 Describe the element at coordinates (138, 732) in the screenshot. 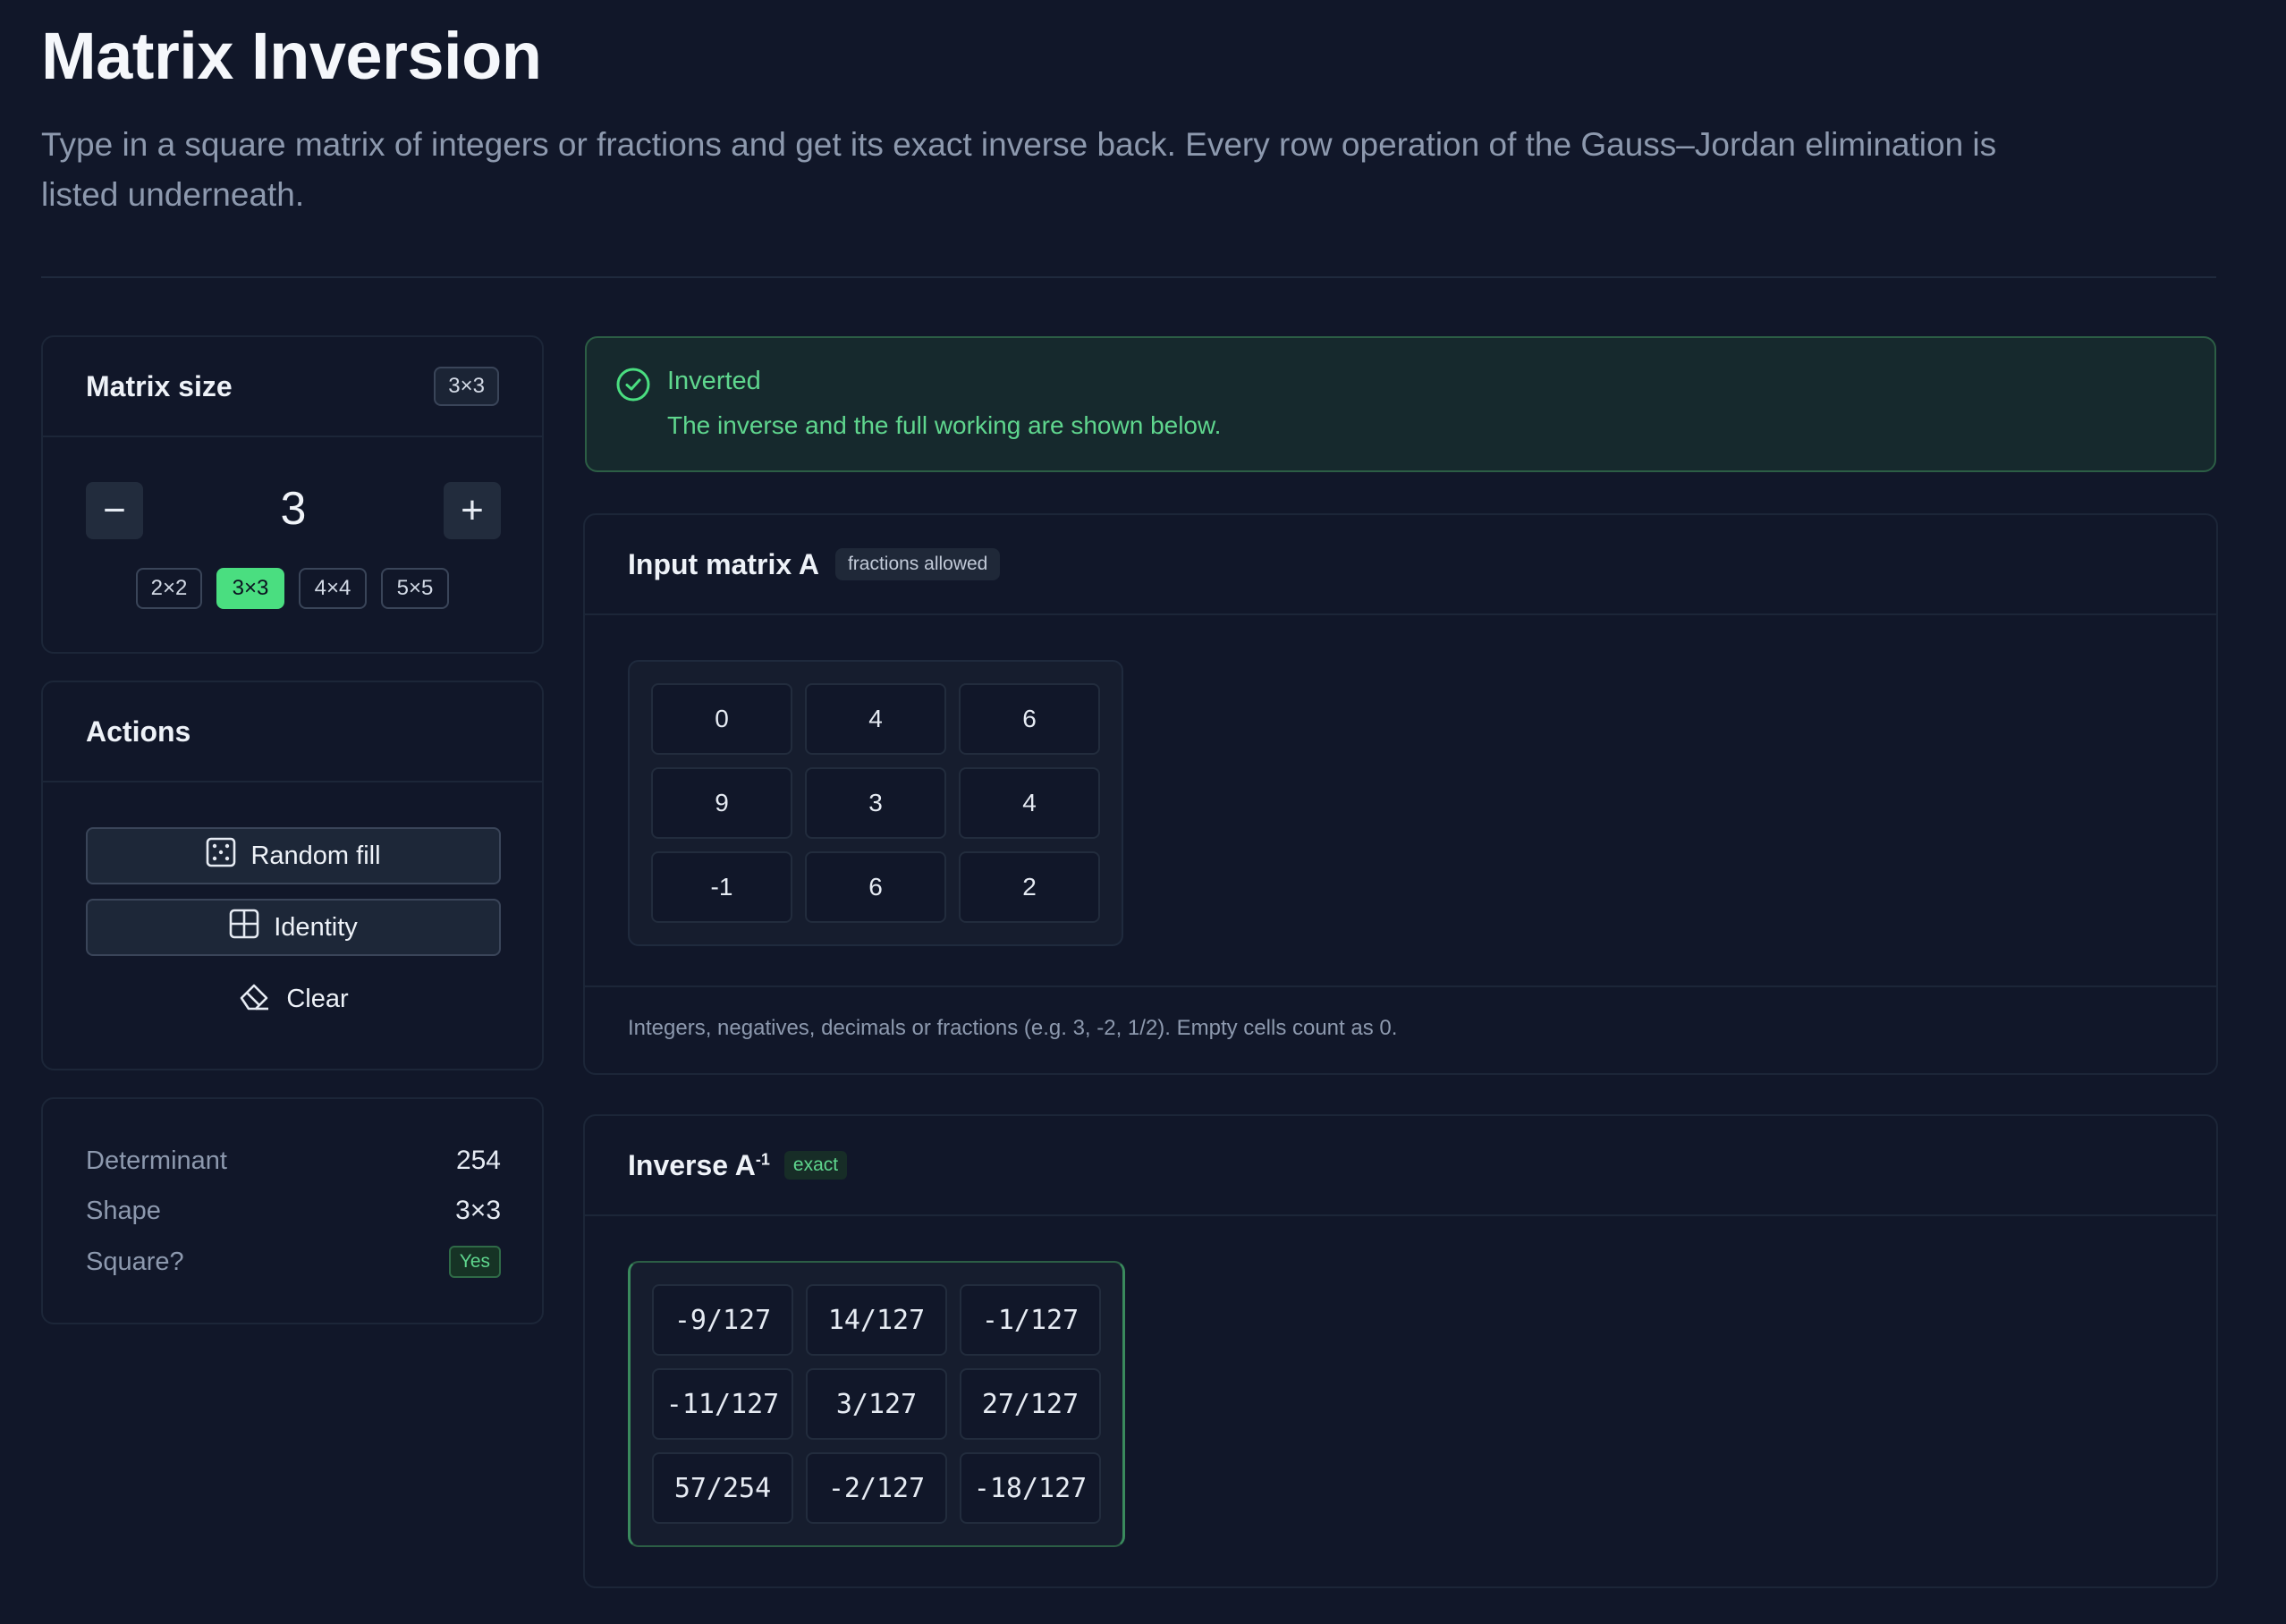

I see `actions-title: Actions` at that location.